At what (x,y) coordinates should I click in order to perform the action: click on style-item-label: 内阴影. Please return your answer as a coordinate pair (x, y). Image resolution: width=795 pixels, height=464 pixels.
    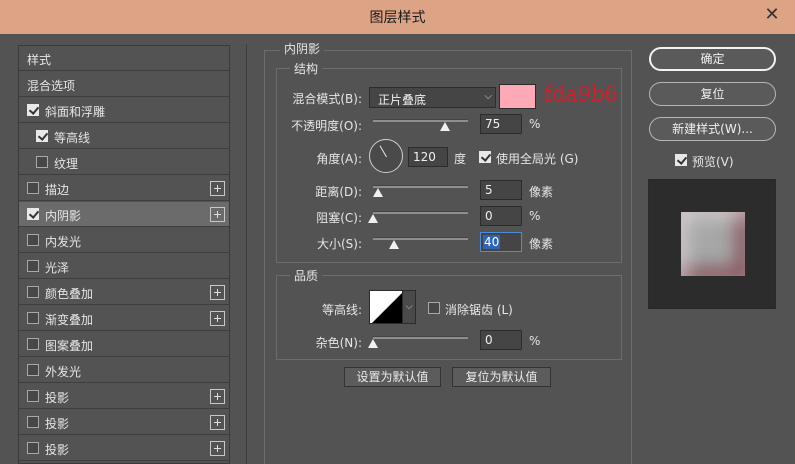
    Looking at the image, I should click on (63, 216).